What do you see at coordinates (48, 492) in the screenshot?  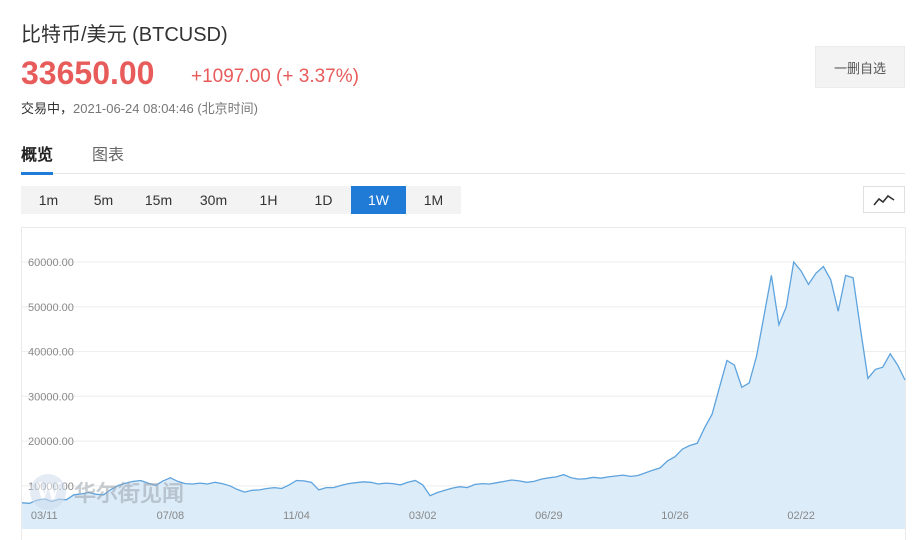 I see `watermark-logo: W` at bounding box center [48, 492].